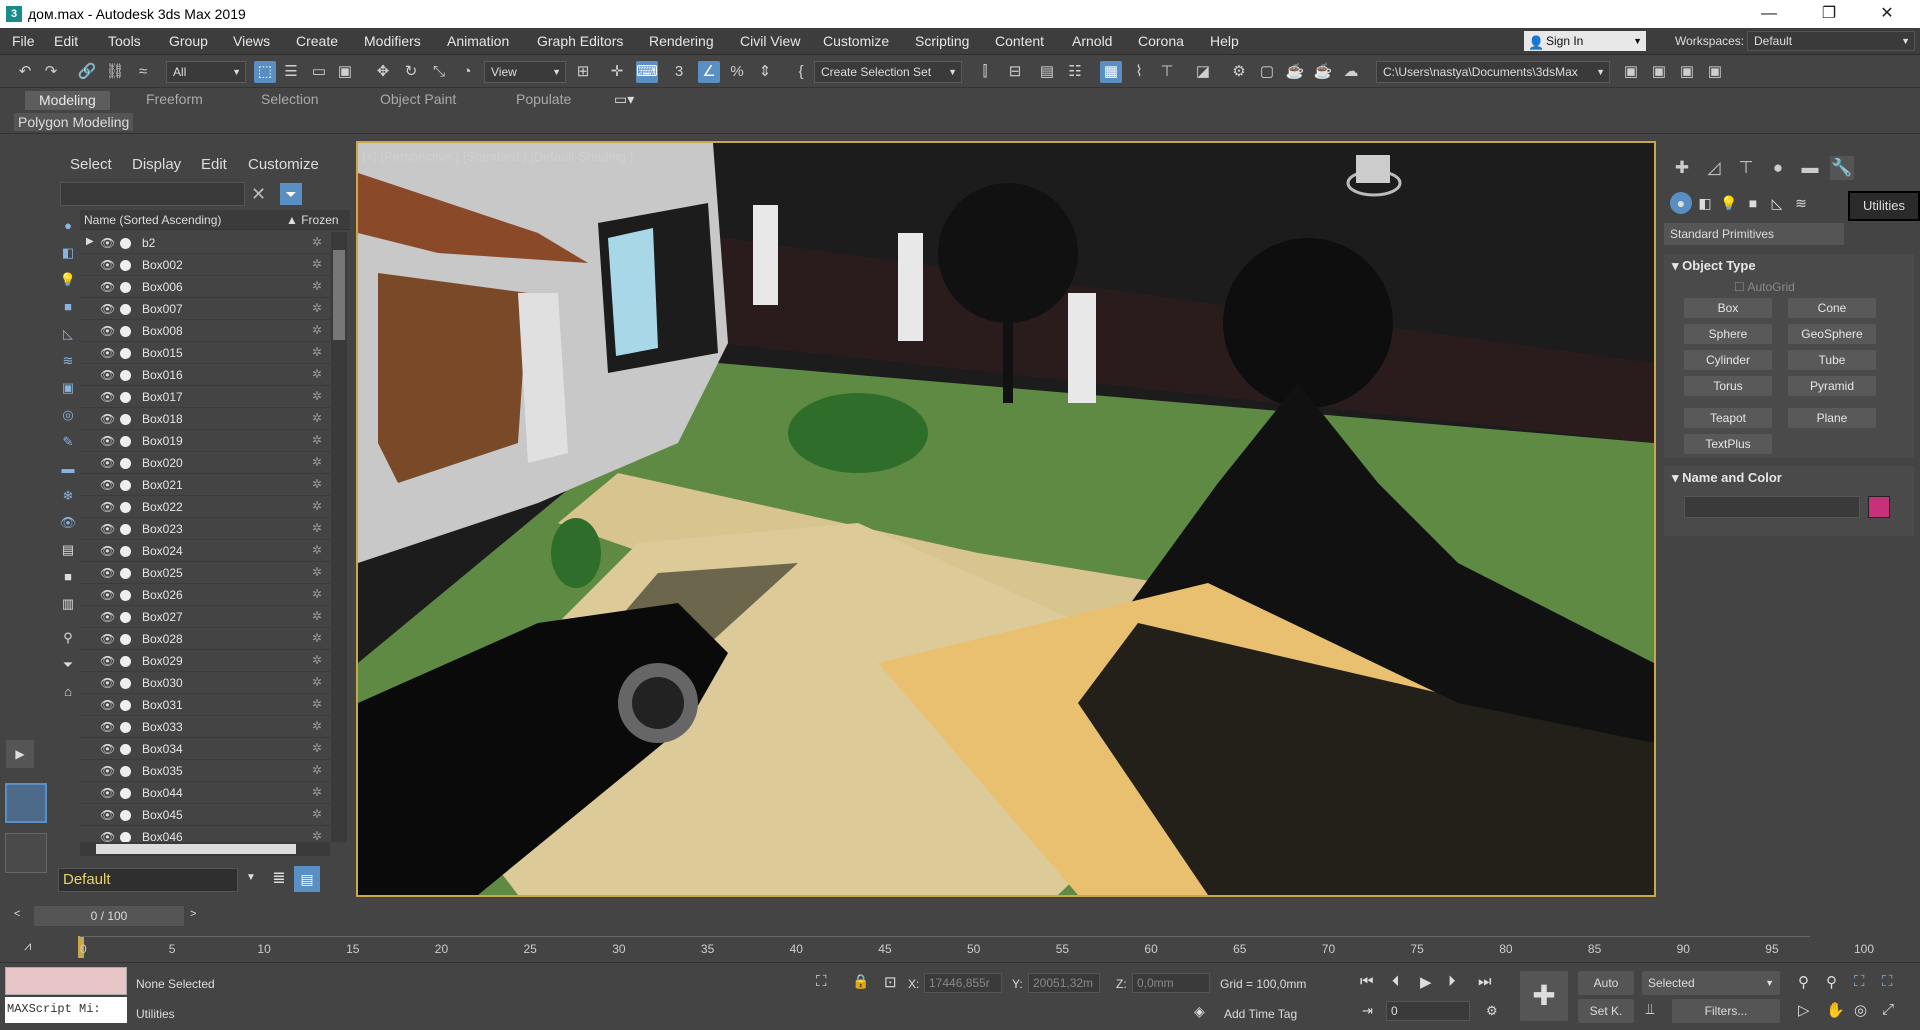  Describe the element at coordinates (1810, 168) in the screenshot. I see `display-tab-icon: ▬` at that location.